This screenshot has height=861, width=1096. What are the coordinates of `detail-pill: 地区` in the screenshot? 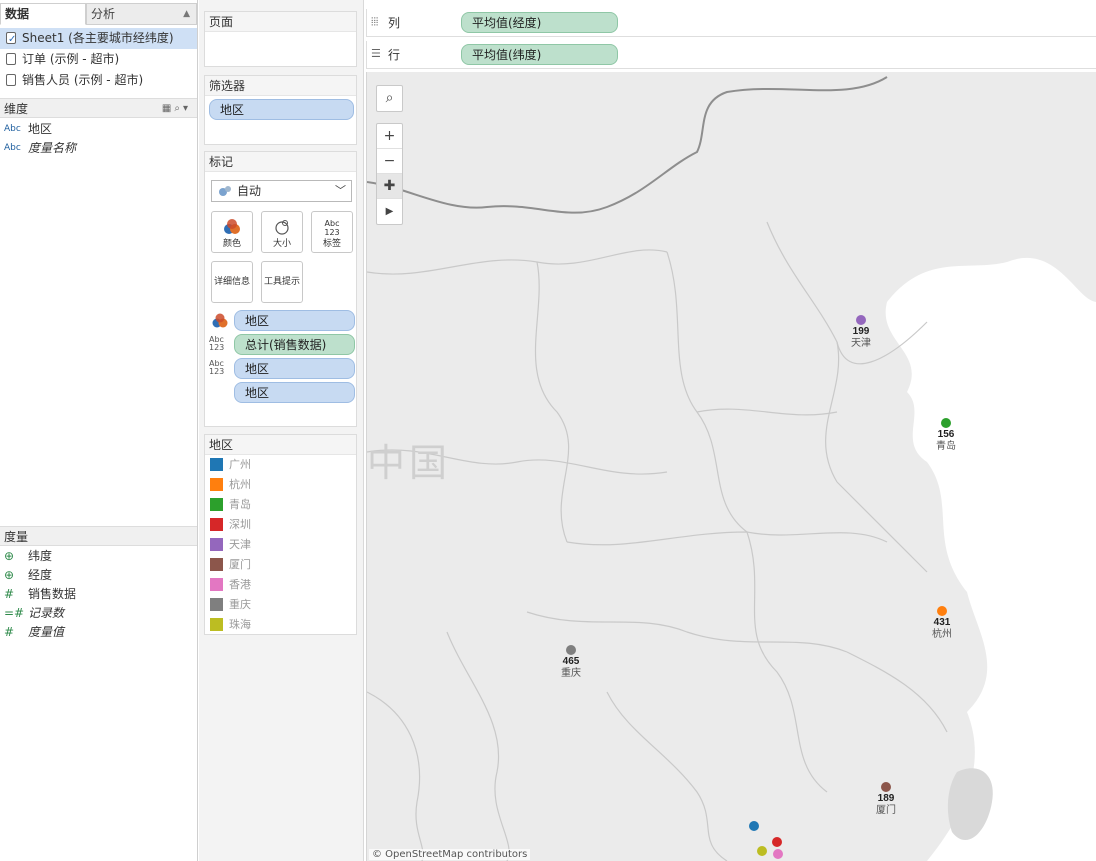 It's located at (294, 392).